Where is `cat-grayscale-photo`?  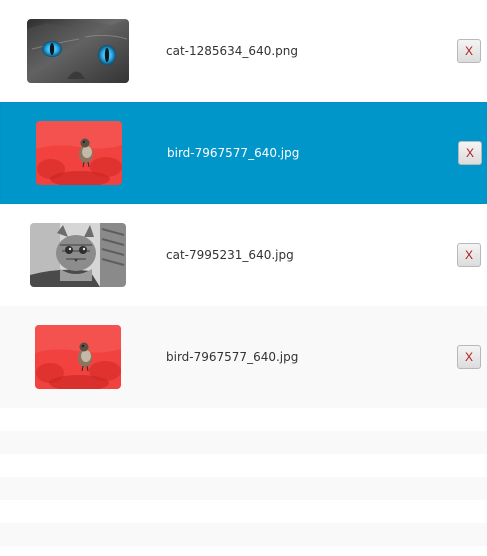
cat-grayscale-photo is located at coordinates (78, 255).